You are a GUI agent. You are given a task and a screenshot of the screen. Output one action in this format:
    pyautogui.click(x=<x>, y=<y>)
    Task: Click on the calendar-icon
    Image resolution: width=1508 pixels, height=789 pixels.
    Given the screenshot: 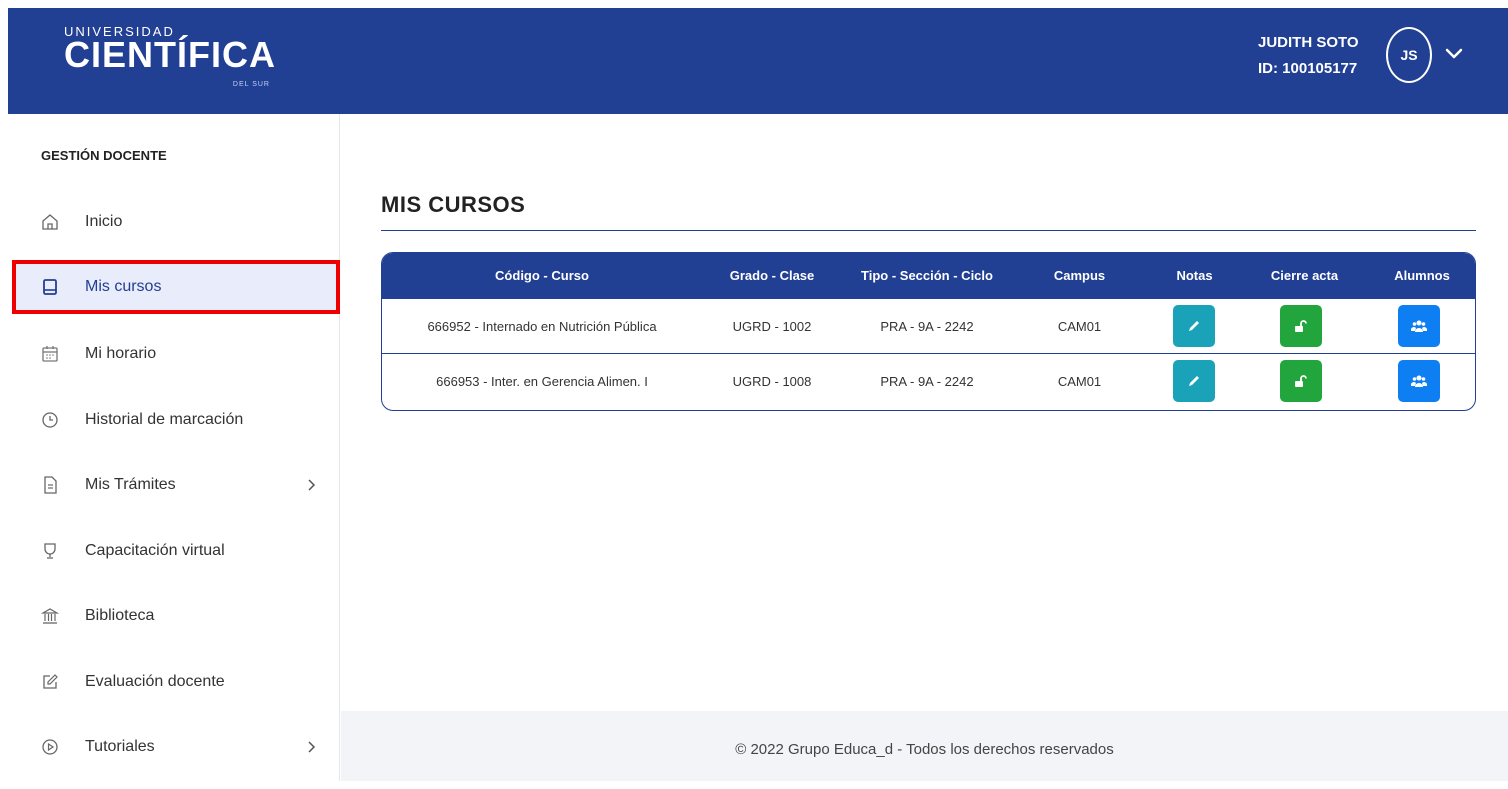 What is the action you would take?
    pyautogui.click(x=50, y=354)
    